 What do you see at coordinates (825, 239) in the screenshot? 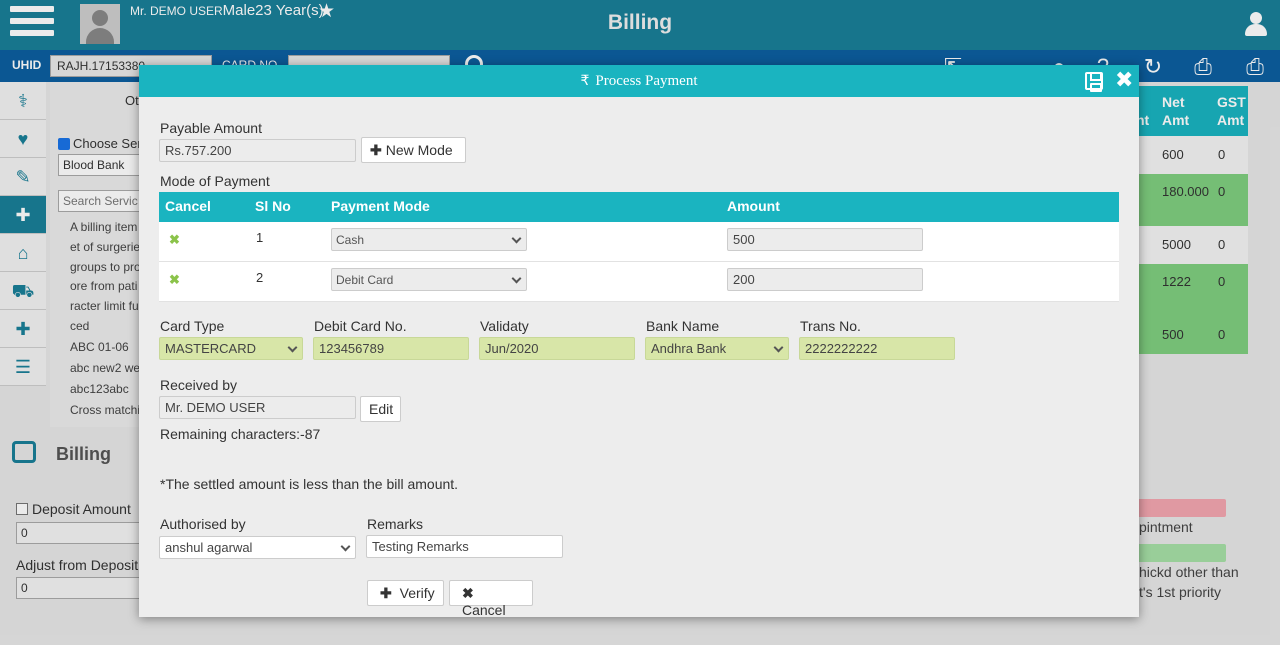
I see `payment-amount-input: 500` at bounding box center [825, 239].